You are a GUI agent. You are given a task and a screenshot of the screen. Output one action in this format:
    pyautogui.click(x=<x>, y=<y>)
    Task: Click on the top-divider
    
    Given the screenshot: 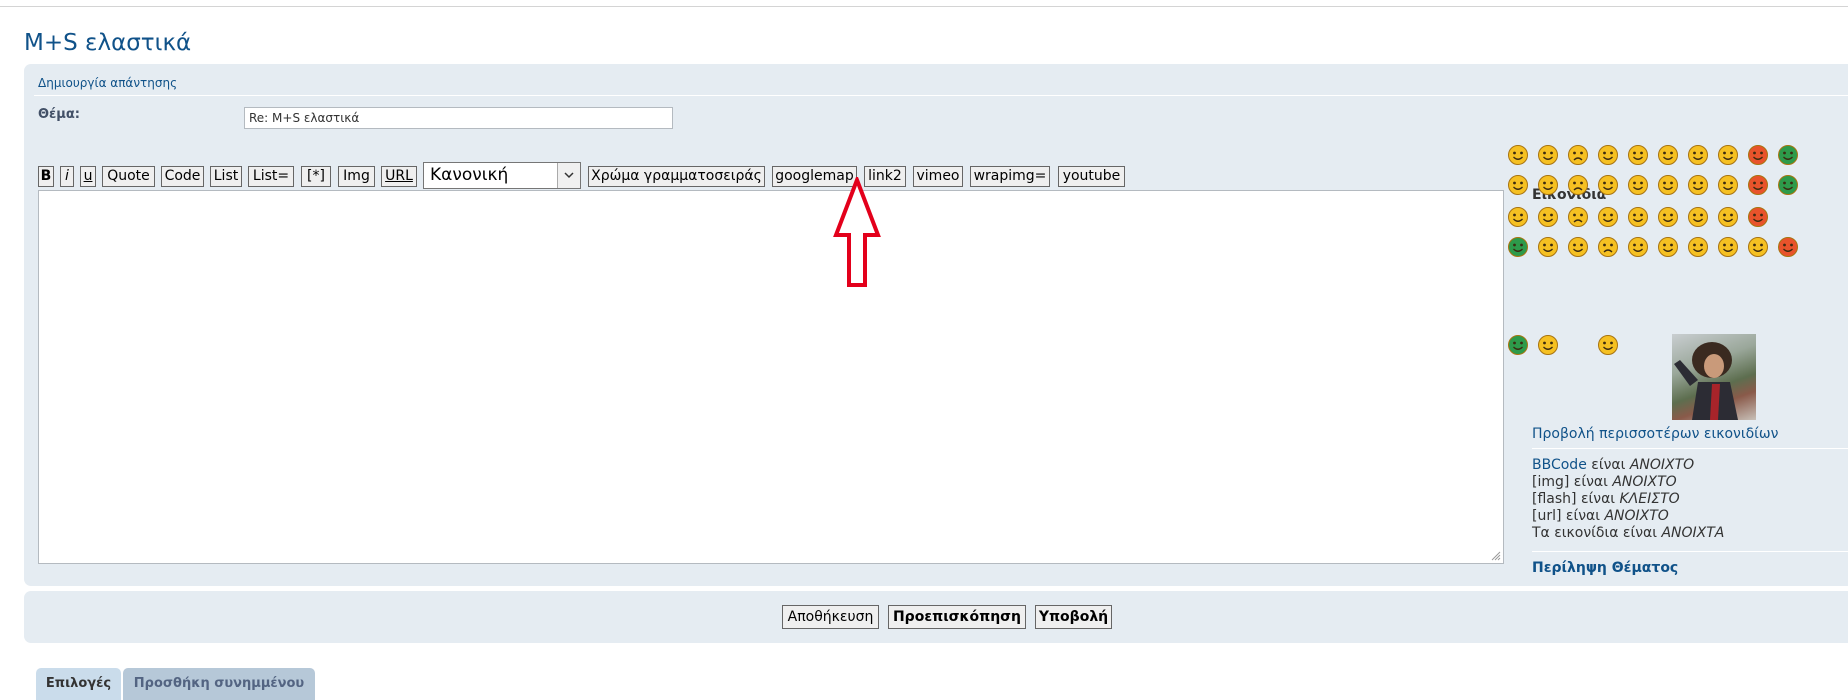 What is the action you would take?
    pyautogui.click(x=924, y=6)
    